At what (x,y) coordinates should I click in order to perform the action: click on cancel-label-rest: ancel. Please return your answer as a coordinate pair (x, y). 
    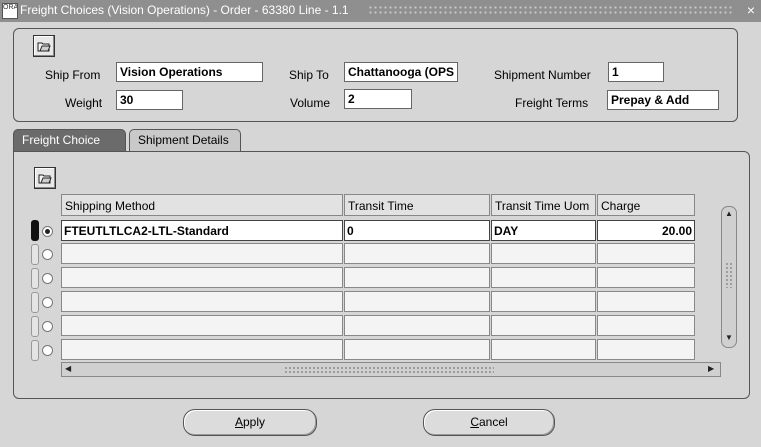
    Looking at the image, I should click on (493, 422).